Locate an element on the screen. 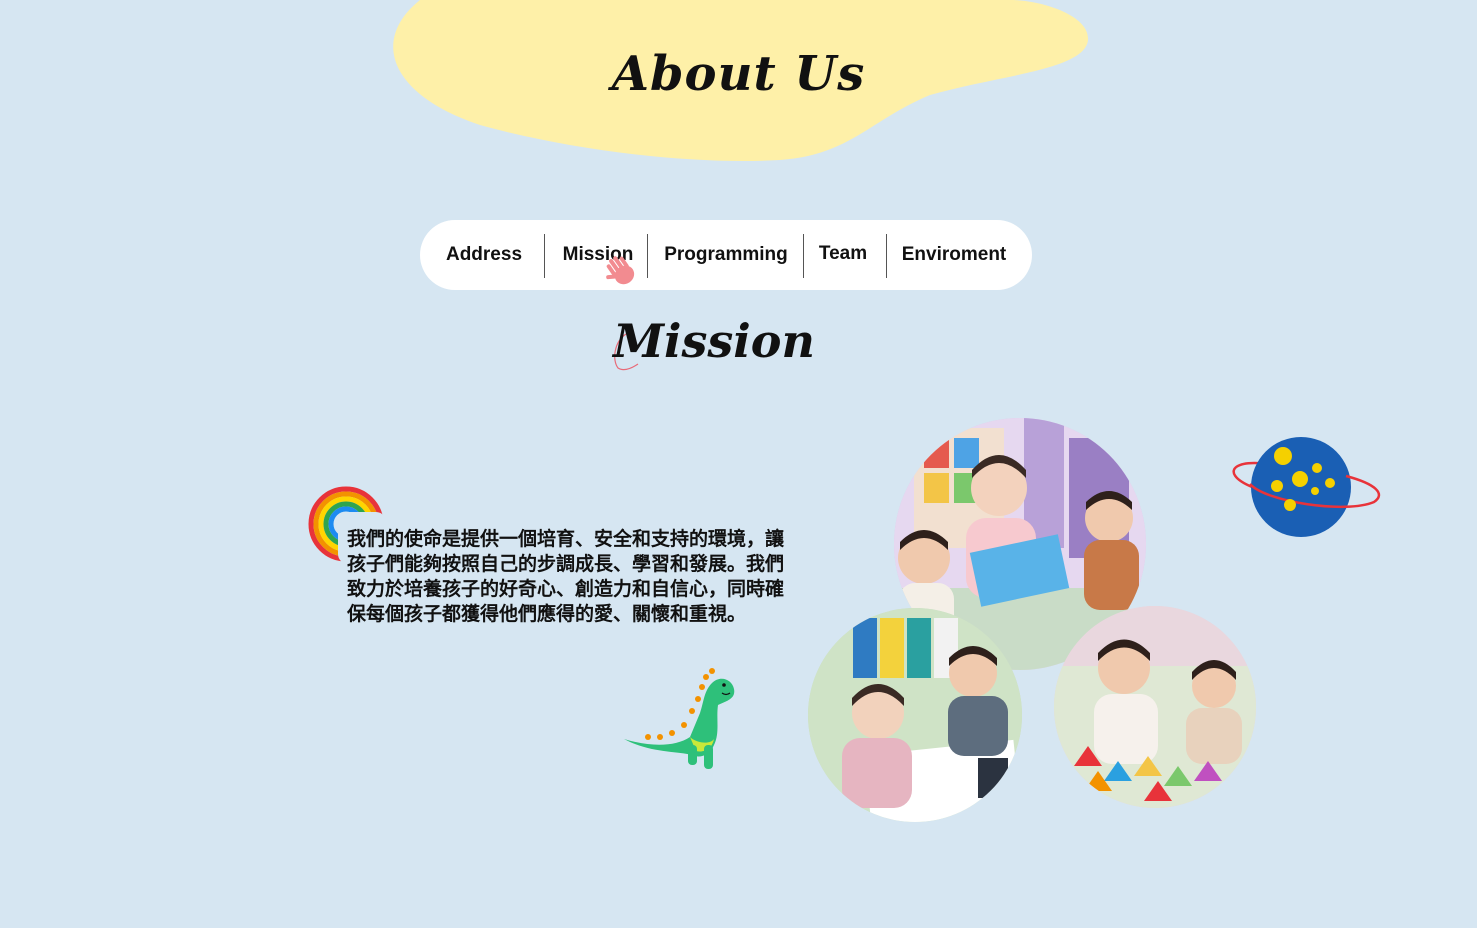 The height and width of the screenshot is (928, 1477). tab-enviroment: Enviroment is located at coordinates (954, 255).